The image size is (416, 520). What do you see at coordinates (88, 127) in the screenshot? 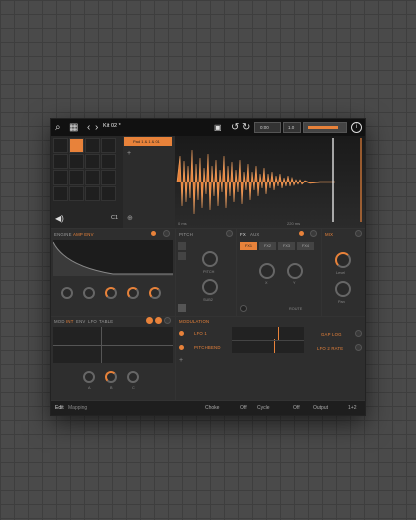
I see `chevron-left-icon: ‹` at bounding box center [88, 127].